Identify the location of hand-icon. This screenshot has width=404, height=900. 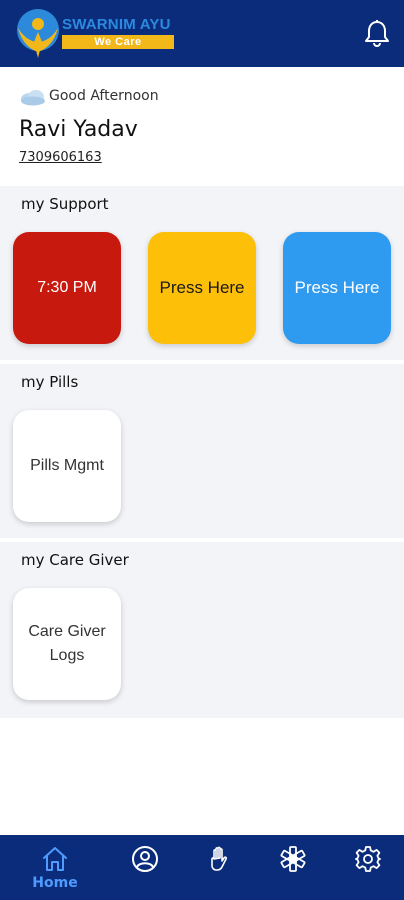
(219, 858).